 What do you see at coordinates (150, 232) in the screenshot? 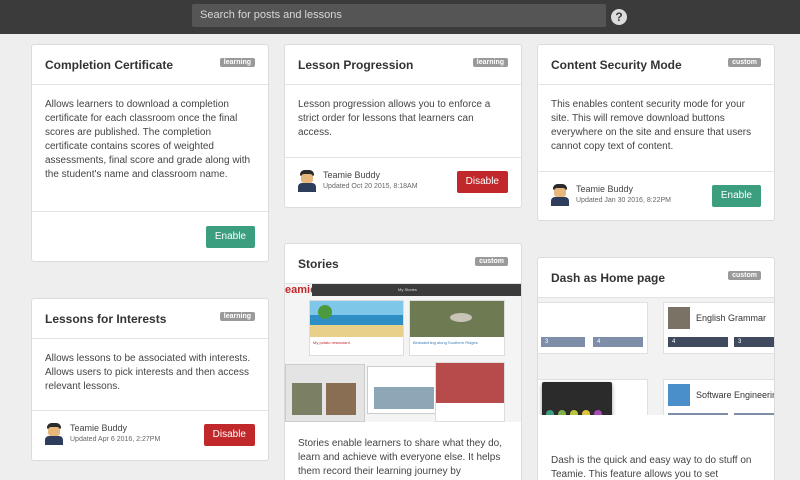
I see `card-footer: Enable` at bounding box center [150, 232].